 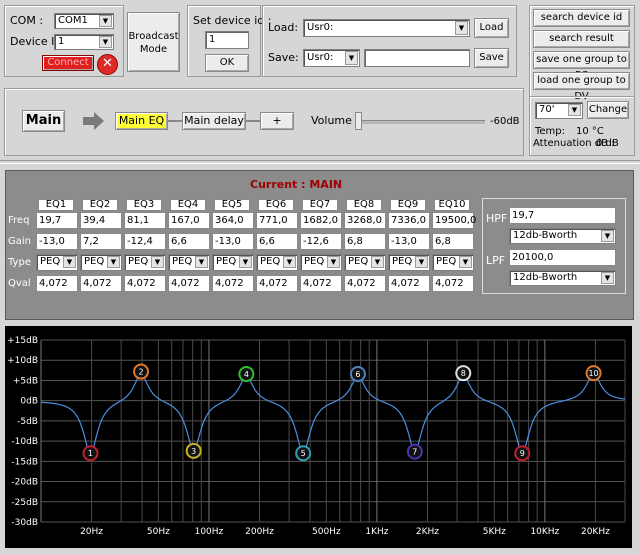 I want to click on eq-freq-input: 81,1, so click(x=145, y=220).